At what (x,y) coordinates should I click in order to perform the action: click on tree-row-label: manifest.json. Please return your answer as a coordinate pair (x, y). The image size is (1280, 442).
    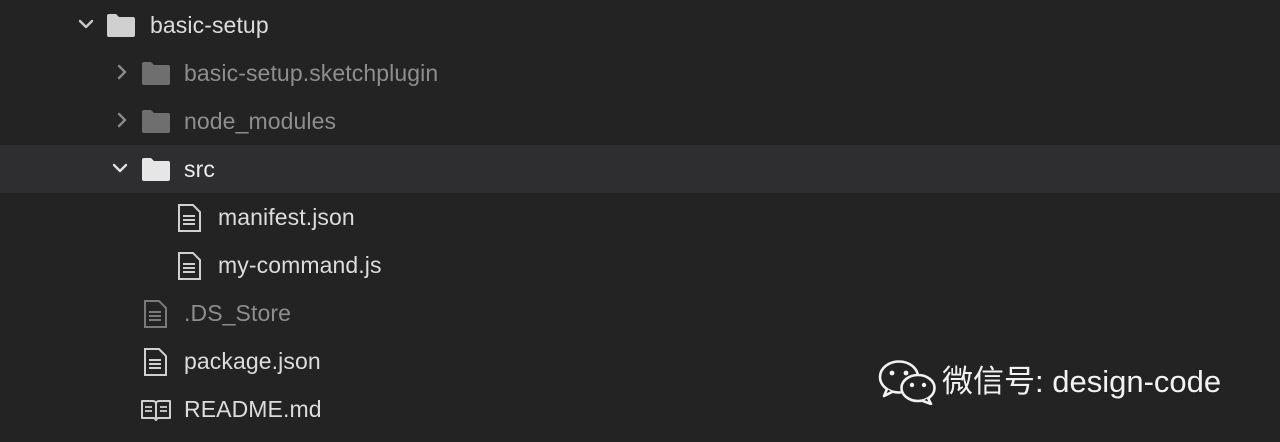
    Looking at the image, I should click on (286, 217).